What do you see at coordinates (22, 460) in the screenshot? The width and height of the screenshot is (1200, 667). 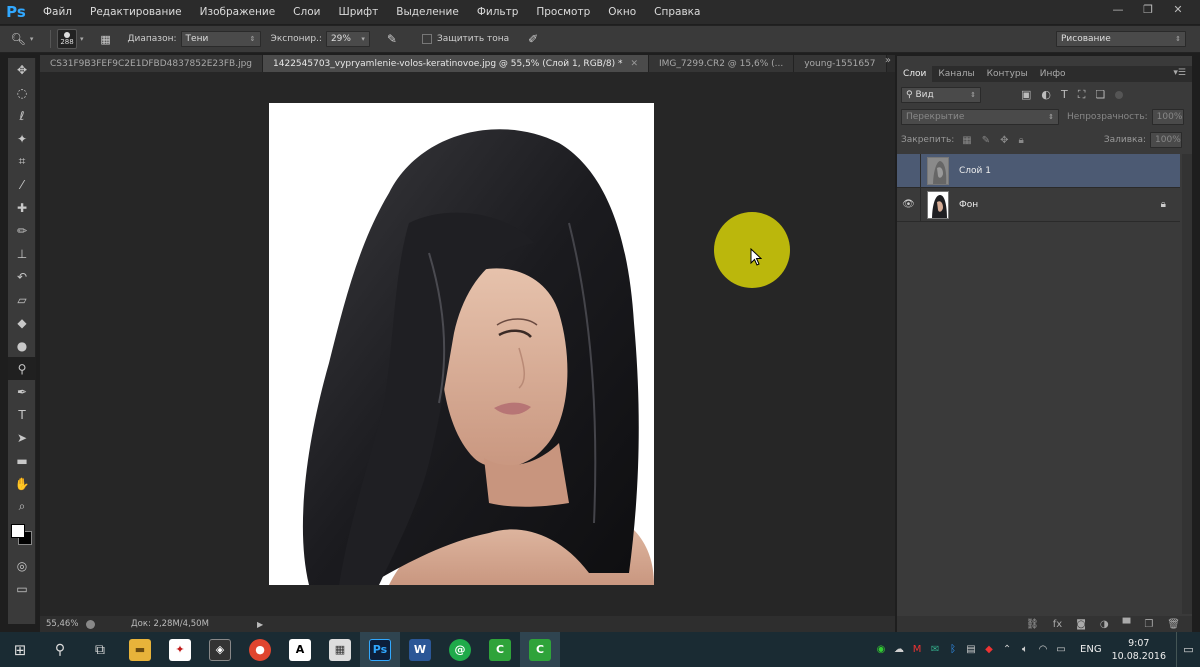 I see `rectangle-tool-icon: ▬` at bounding box center [22, 460].